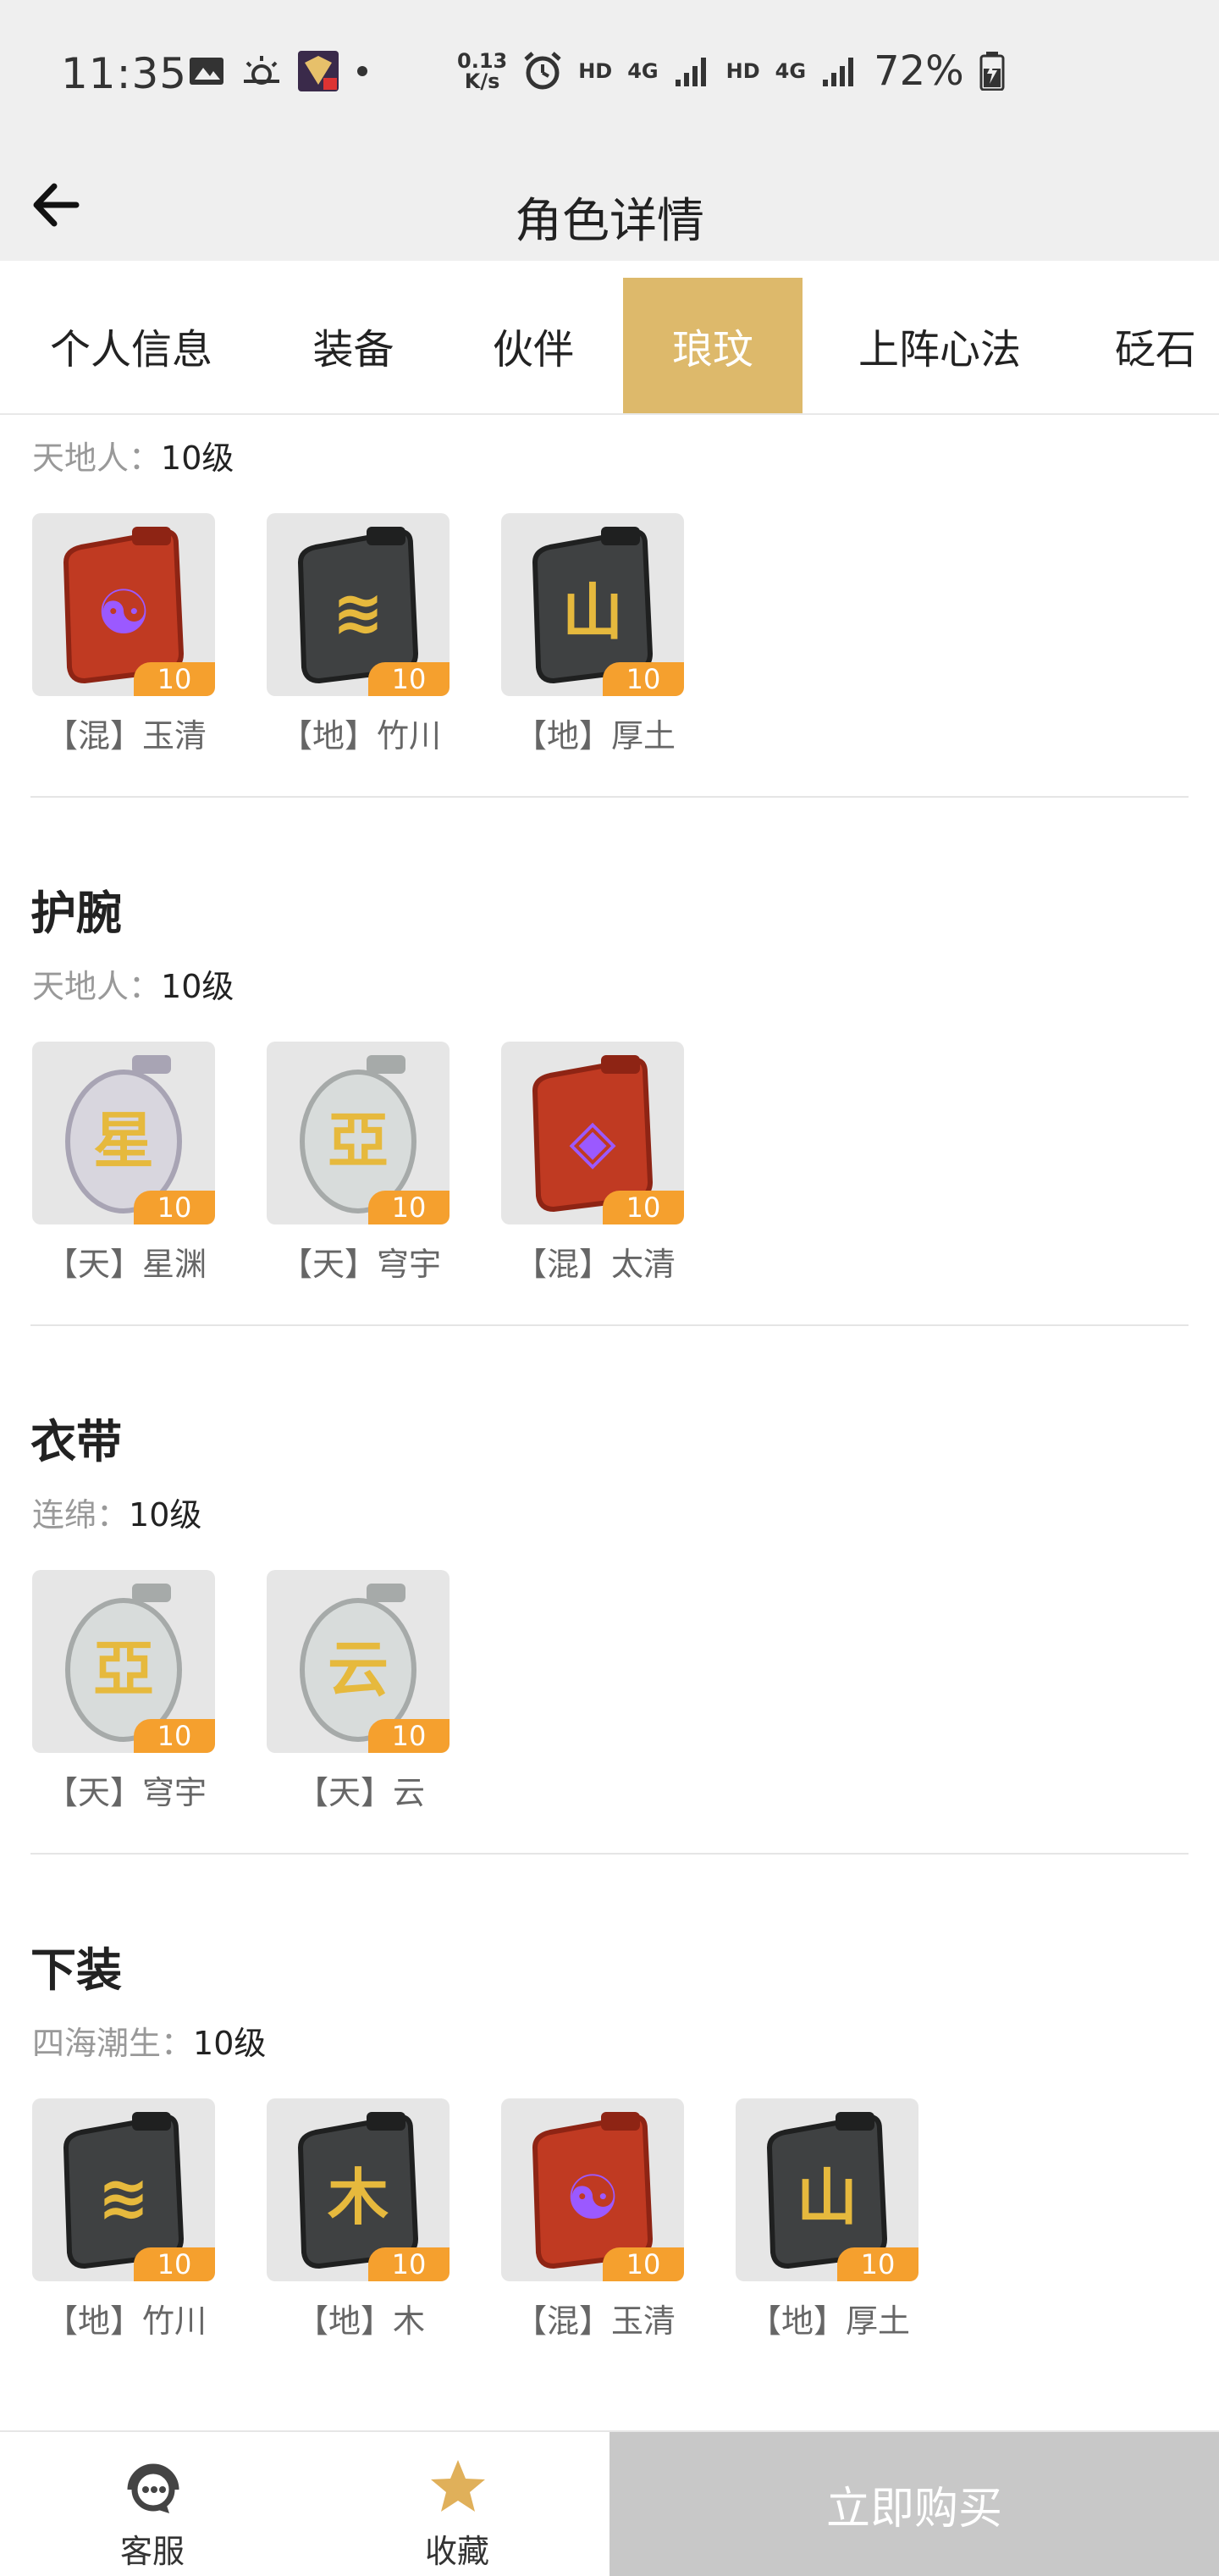 This screenshot has width=1219, height=2576. I want to click on status-time: 11:35, so click(124, 73).